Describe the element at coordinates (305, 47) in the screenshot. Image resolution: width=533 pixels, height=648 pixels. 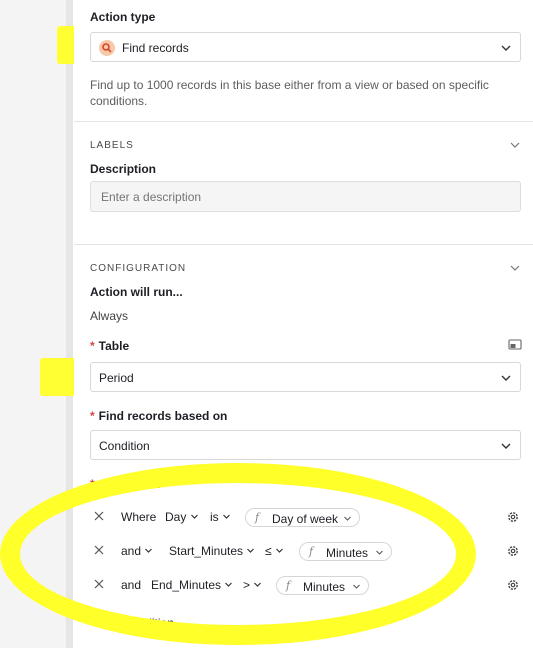
I see `action-type-select: Find records` at that location.